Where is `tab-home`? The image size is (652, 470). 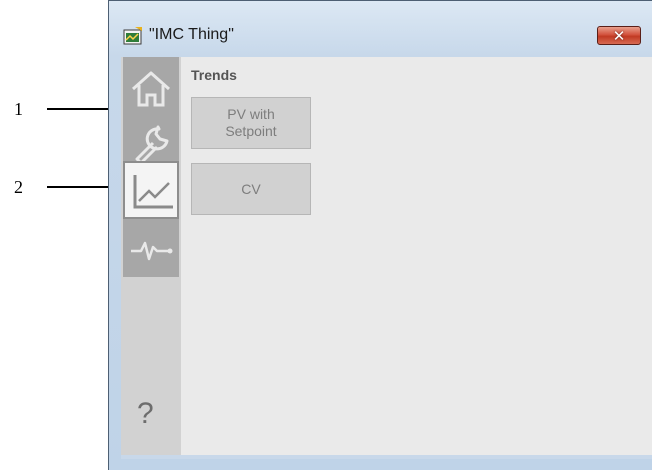
tab-home is located at coordinates (151, 86).